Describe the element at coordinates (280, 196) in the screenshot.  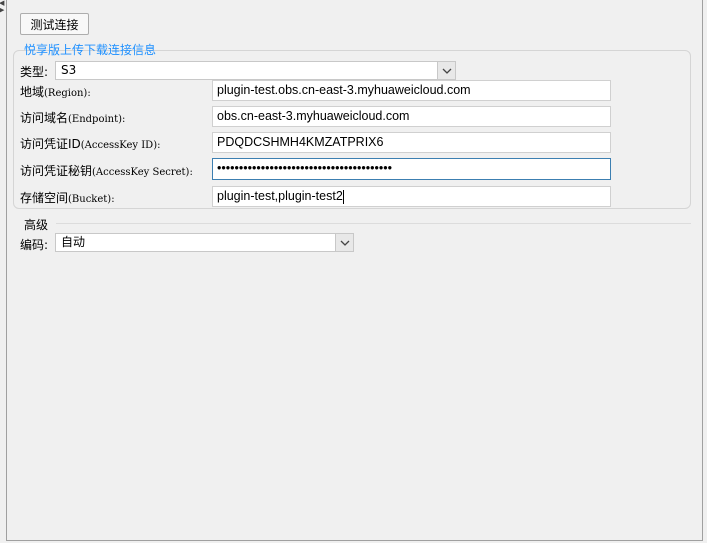
I see `bucket-input-value: plugin-test,plugin-test2` at that location.